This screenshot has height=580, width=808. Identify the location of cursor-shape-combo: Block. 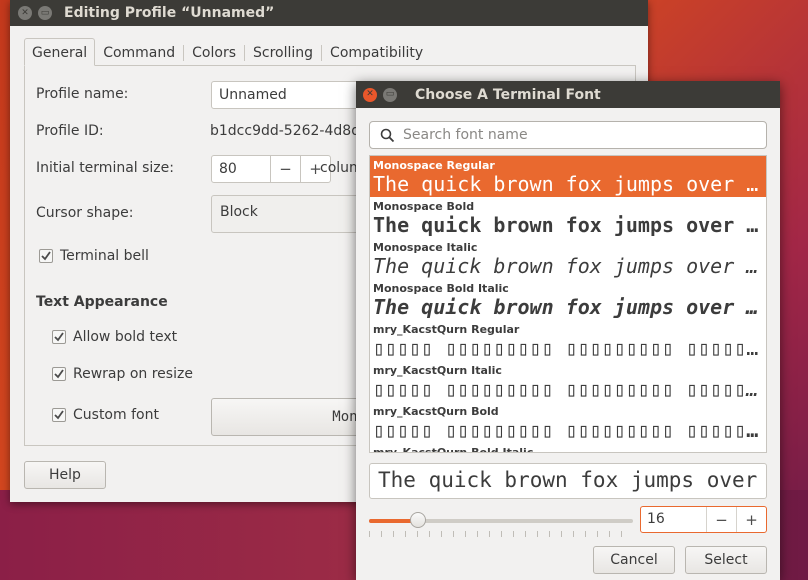
(291, 214).